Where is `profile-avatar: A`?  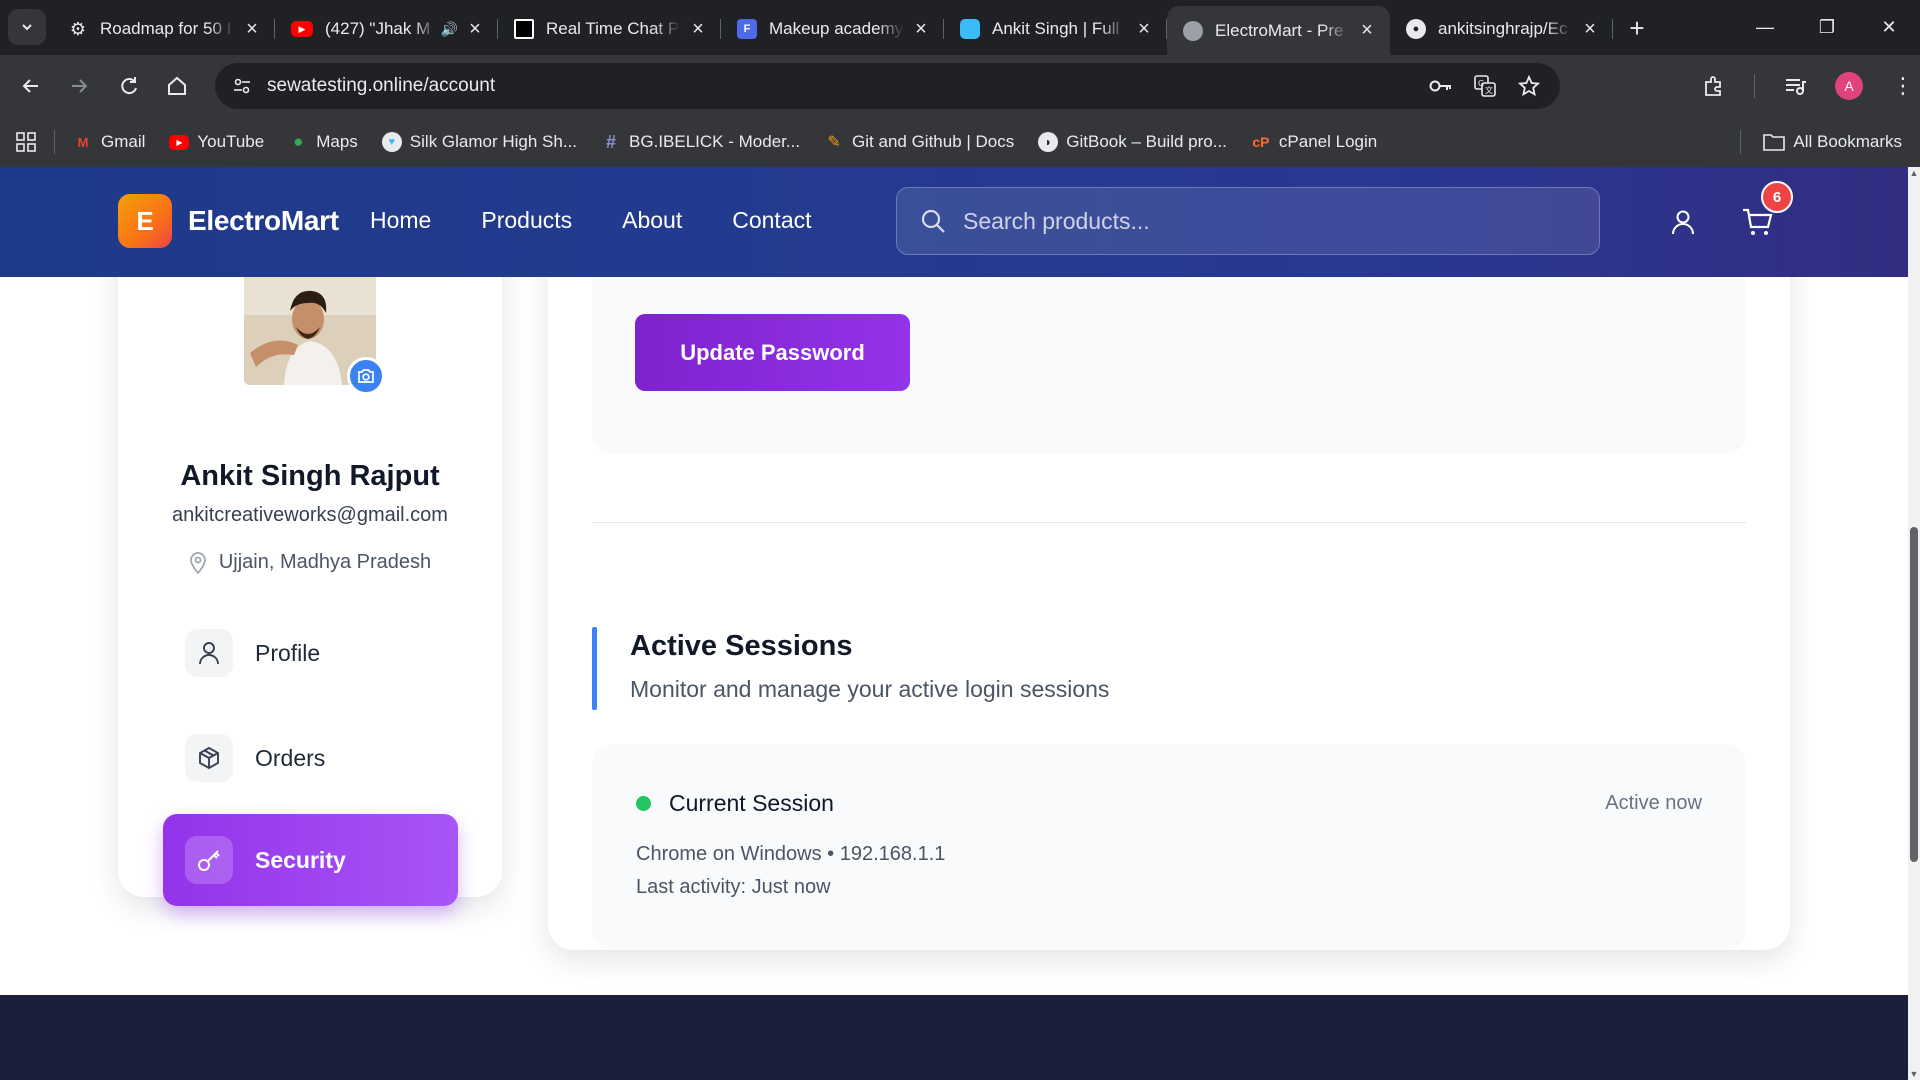
profile-avatar: A is located at coordinates (1849, 86).